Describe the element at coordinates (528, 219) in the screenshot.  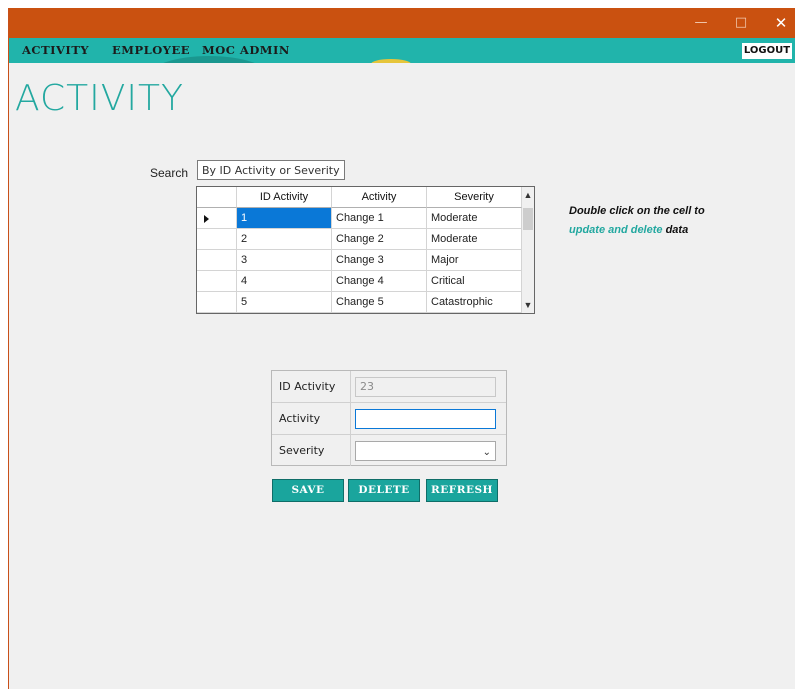
I see `scroll-thumb` at that location.